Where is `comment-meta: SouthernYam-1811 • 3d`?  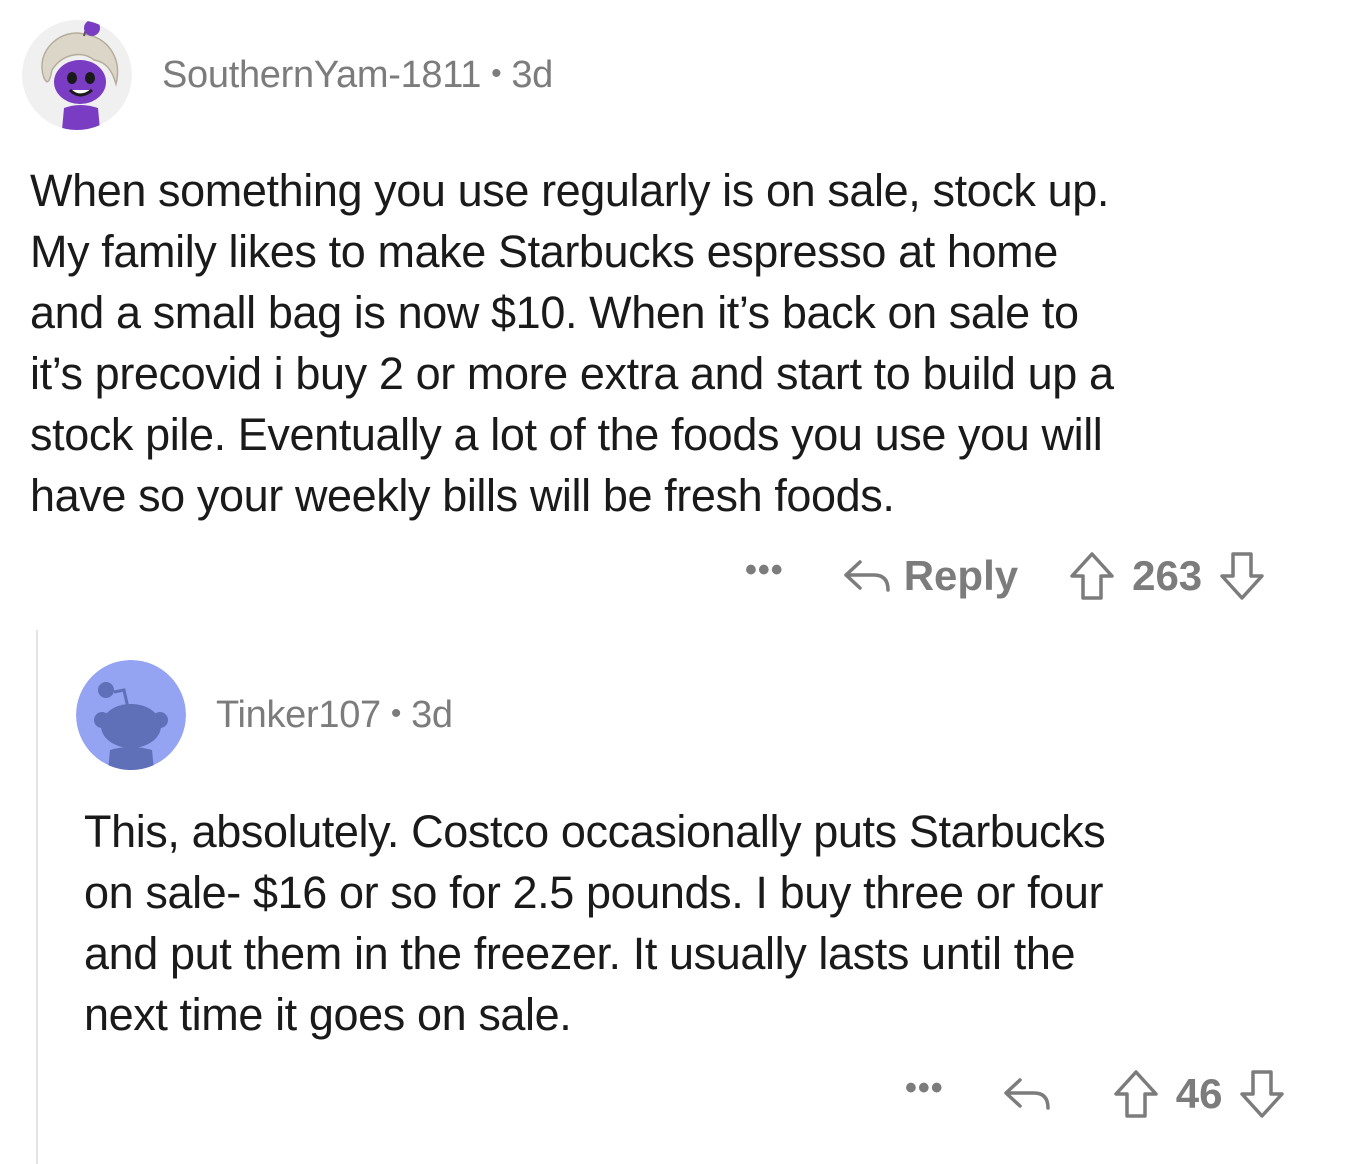 comment-meta: SouthernYam-1811 • 3d is located at coordinates (357, 75).